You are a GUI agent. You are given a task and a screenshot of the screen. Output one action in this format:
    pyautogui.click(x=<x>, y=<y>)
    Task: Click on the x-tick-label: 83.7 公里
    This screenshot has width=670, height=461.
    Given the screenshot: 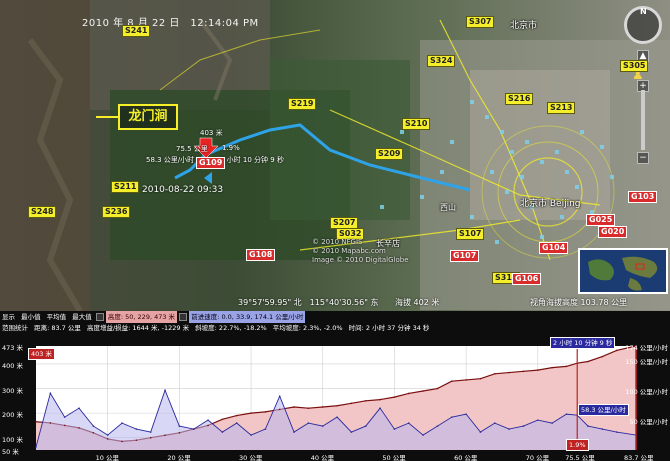 What is the action you would take?
    pyautogui.click(x=639, y=457)
    